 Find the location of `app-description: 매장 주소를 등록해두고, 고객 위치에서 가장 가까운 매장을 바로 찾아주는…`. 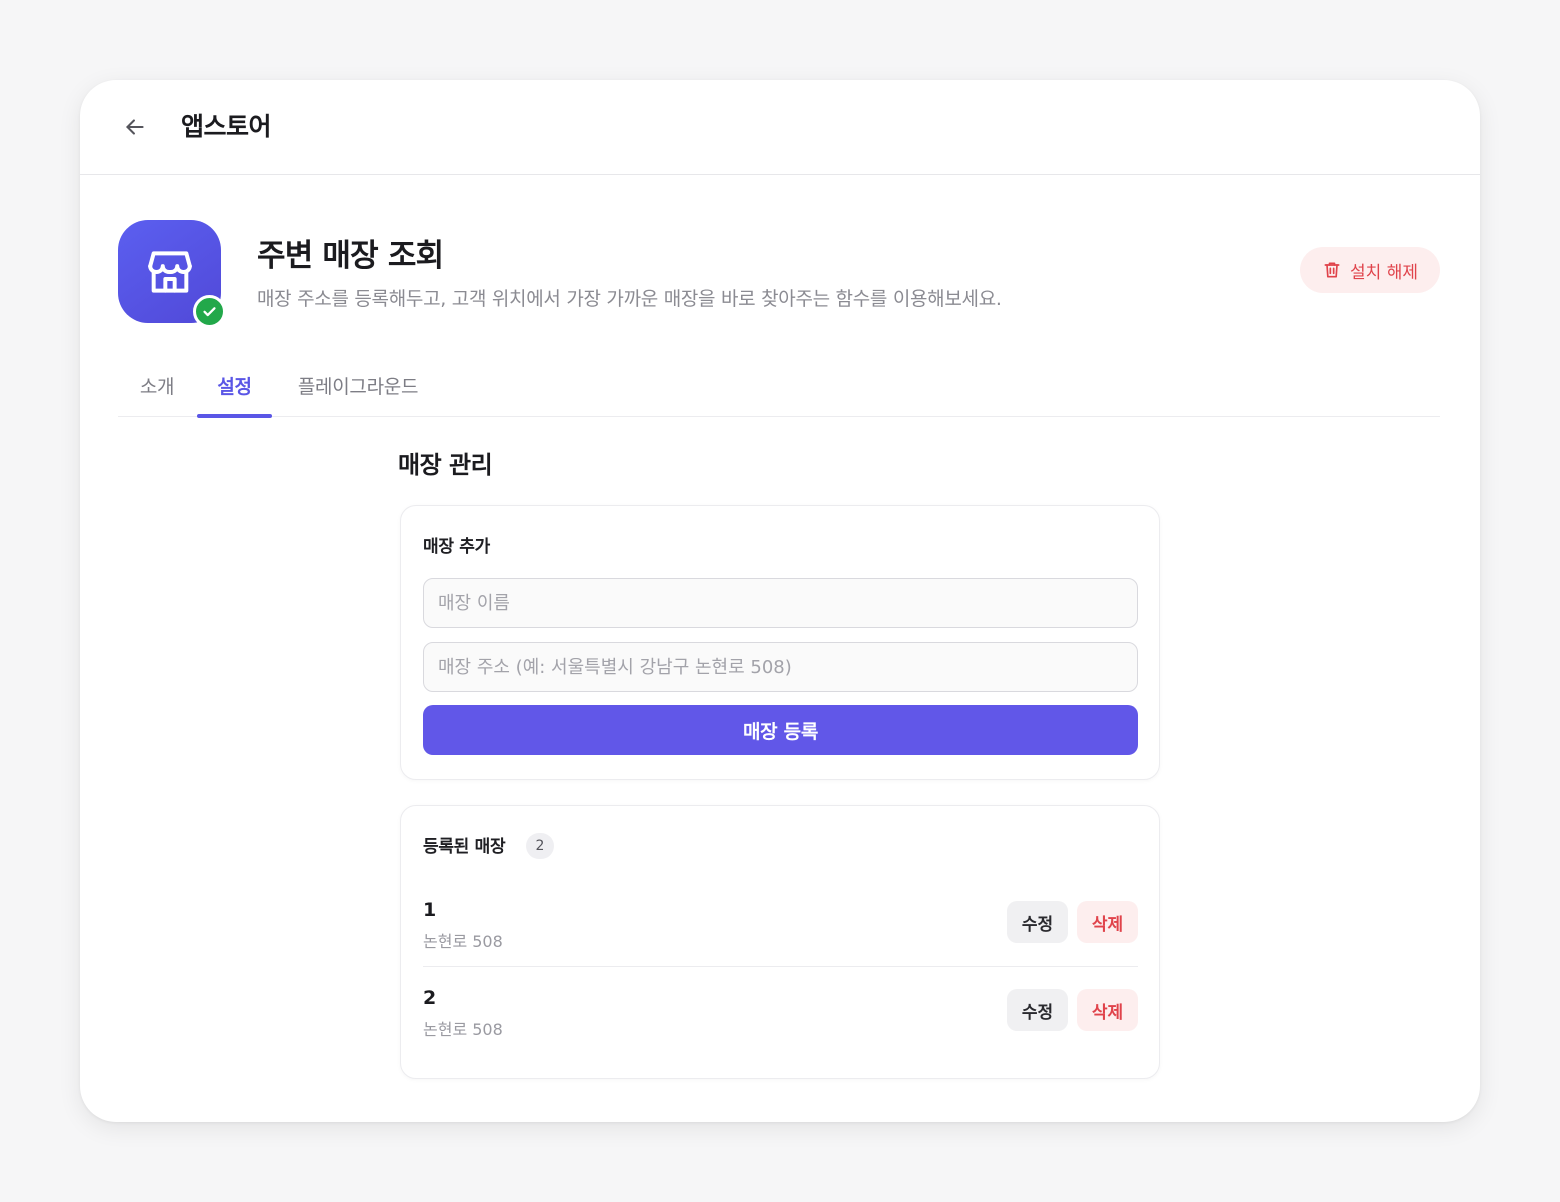

app-description: 매장 주소를 등록해두고, 고객 위치에서 가장 가까운 매장을 바로 찾아주는… is located at coordinates (629, 299).